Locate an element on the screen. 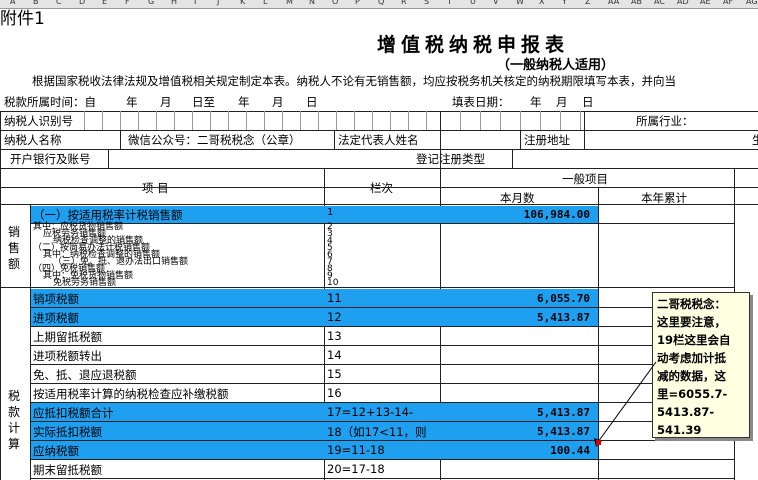  column-letter: D is located at coordinates (82, 3).